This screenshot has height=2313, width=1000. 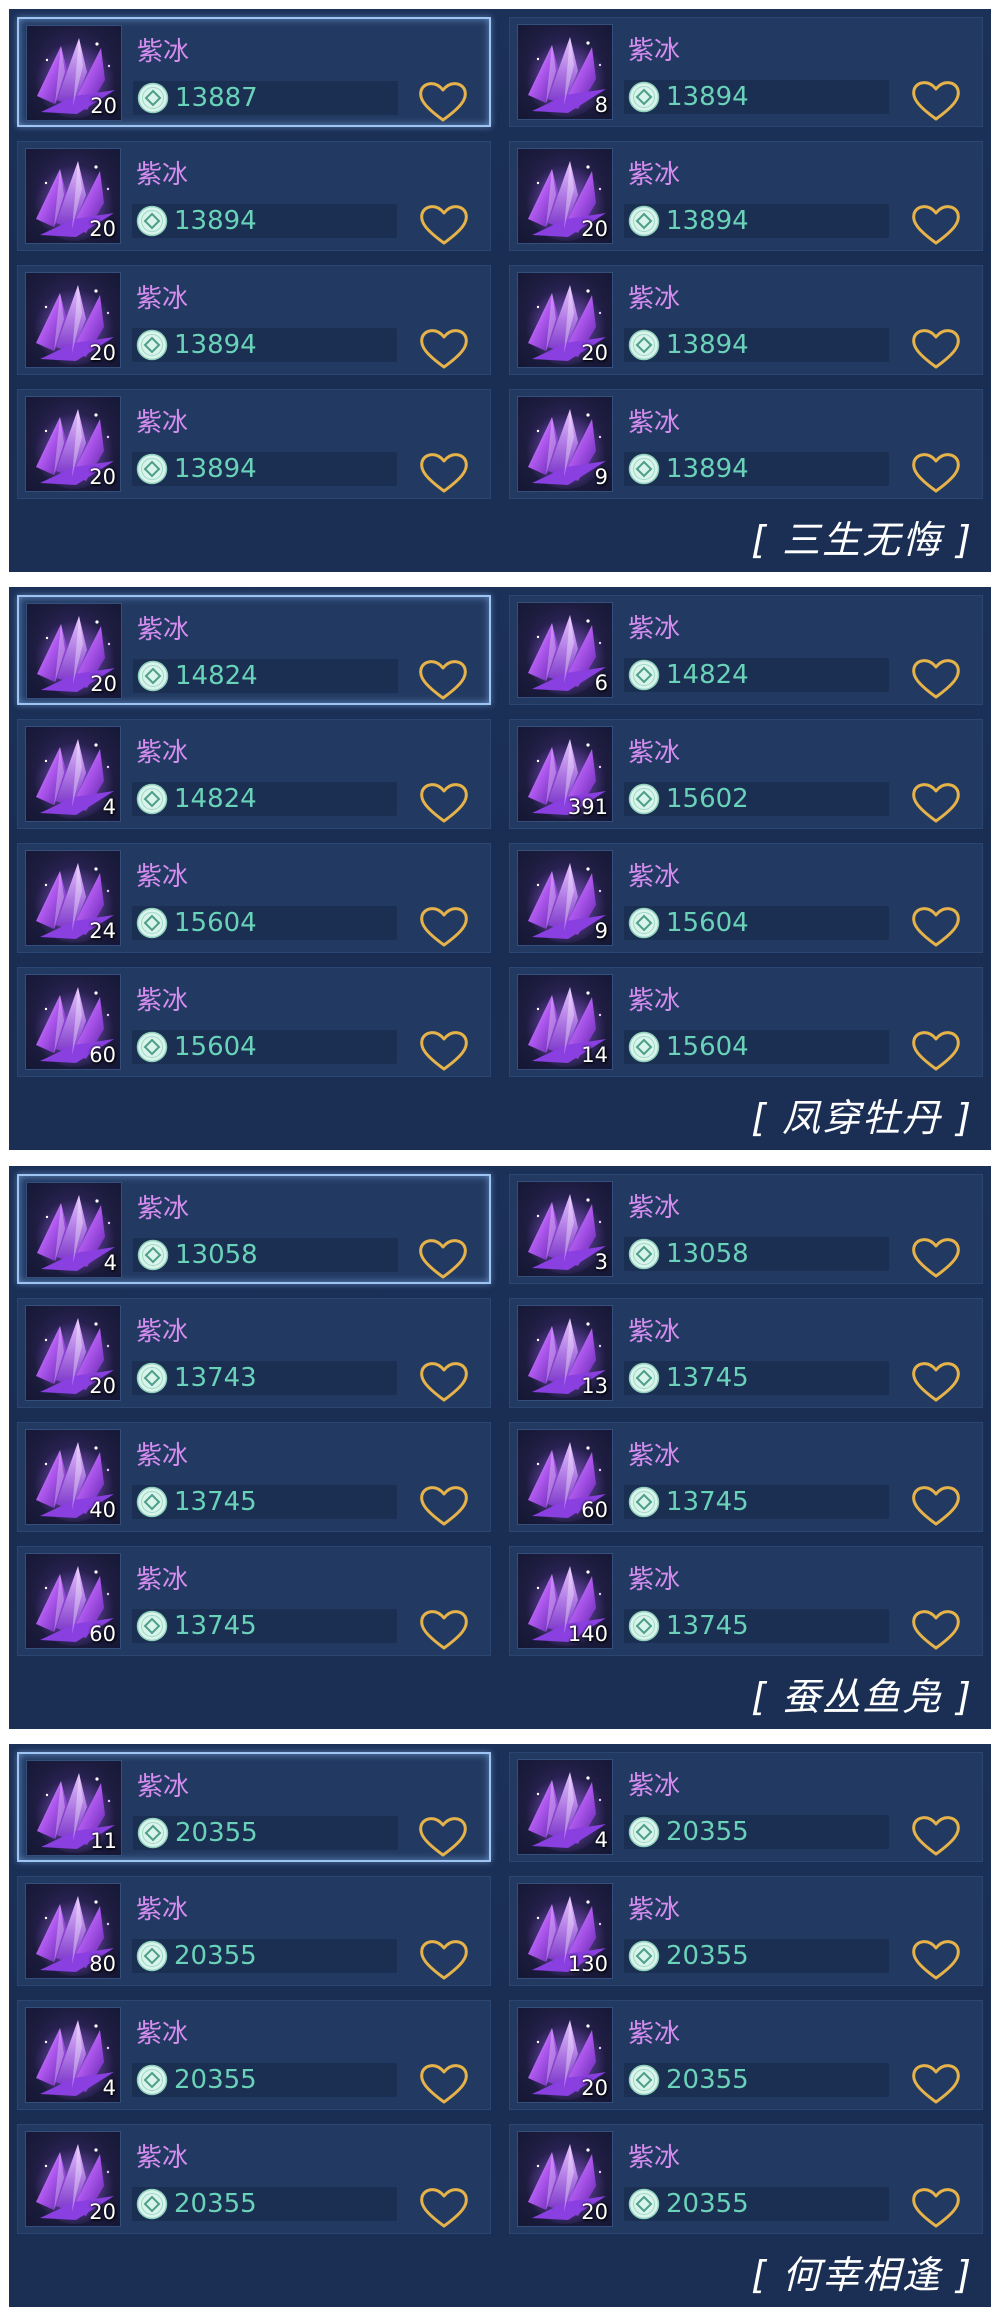 What do you see at coordinates (565, 72) in the screenshot?
I see `purple-crystal-icon: 8` at bounding box center [565, 72].